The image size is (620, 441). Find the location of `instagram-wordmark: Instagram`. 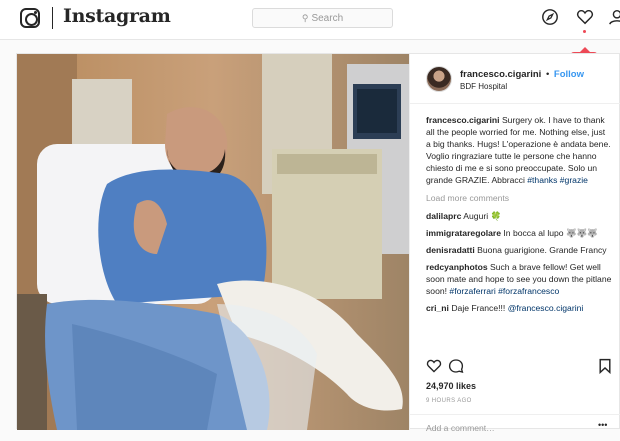

instagram-wordmark: Instagram is located at coordinates (117, 16).